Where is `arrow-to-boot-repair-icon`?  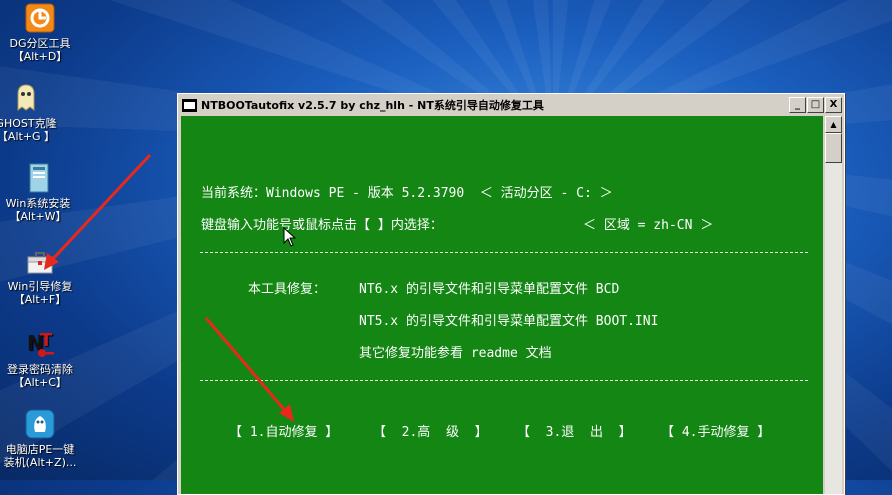 arrow-to-boot-repair-icon is located at coordinates (98, 211).